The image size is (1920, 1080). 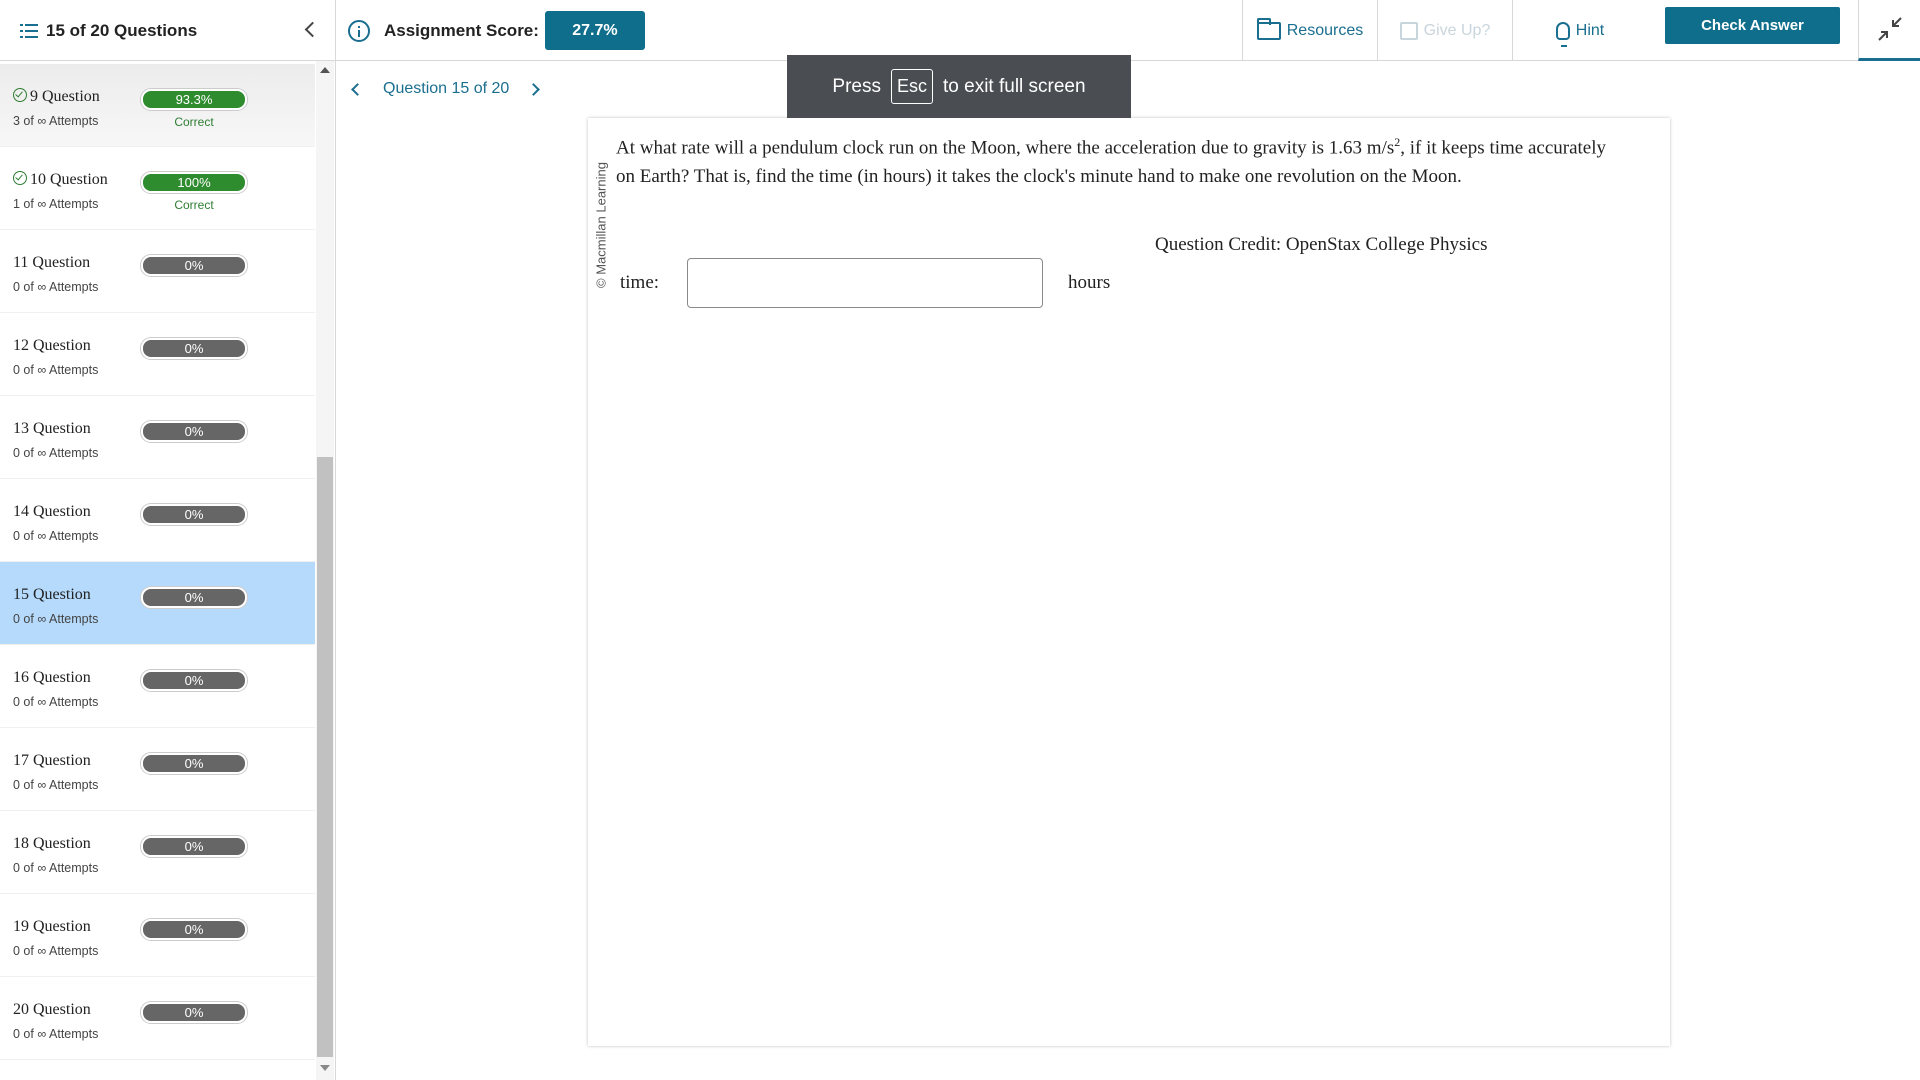 I want to click on list-icon, so click(x=29, y=31).